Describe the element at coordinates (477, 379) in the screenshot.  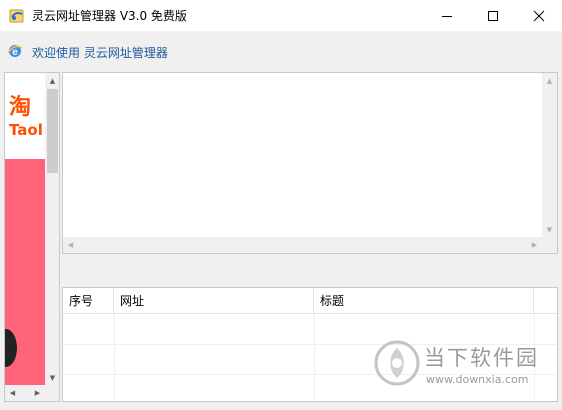
I see `watermark-url: www.downxia.com` at that location.